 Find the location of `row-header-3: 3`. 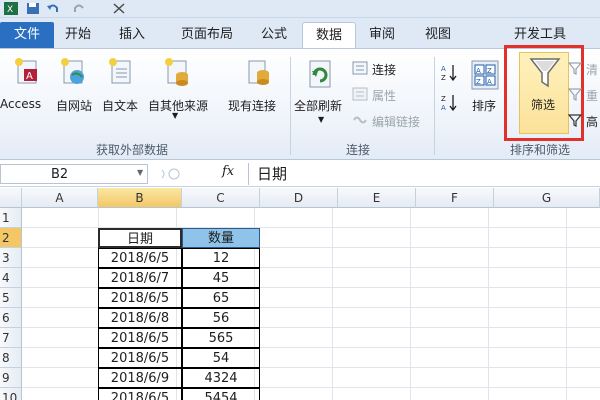

row-header-3: 3 is located at coordinates (11, 258).